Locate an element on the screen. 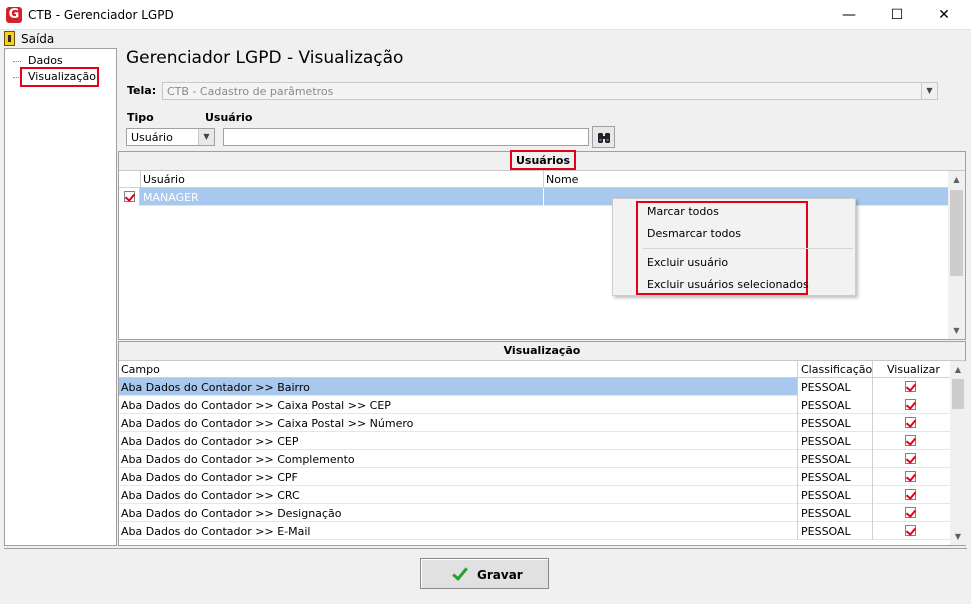 Image resolution: width=971 pixels, height=604 pixels. tipo-select: Usuário ▼ is located at coordinates (170, 137).